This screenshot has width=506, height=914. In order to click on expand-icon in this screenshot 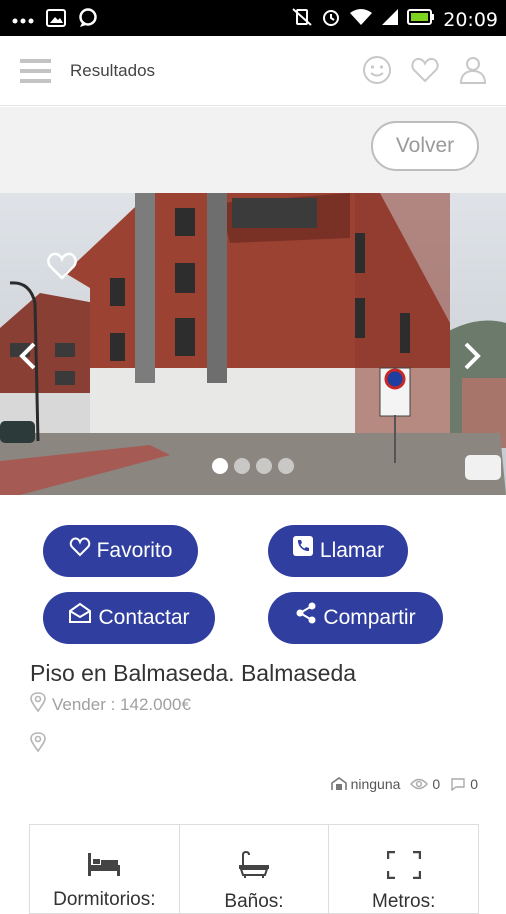, I will do `click(403, 867)`.